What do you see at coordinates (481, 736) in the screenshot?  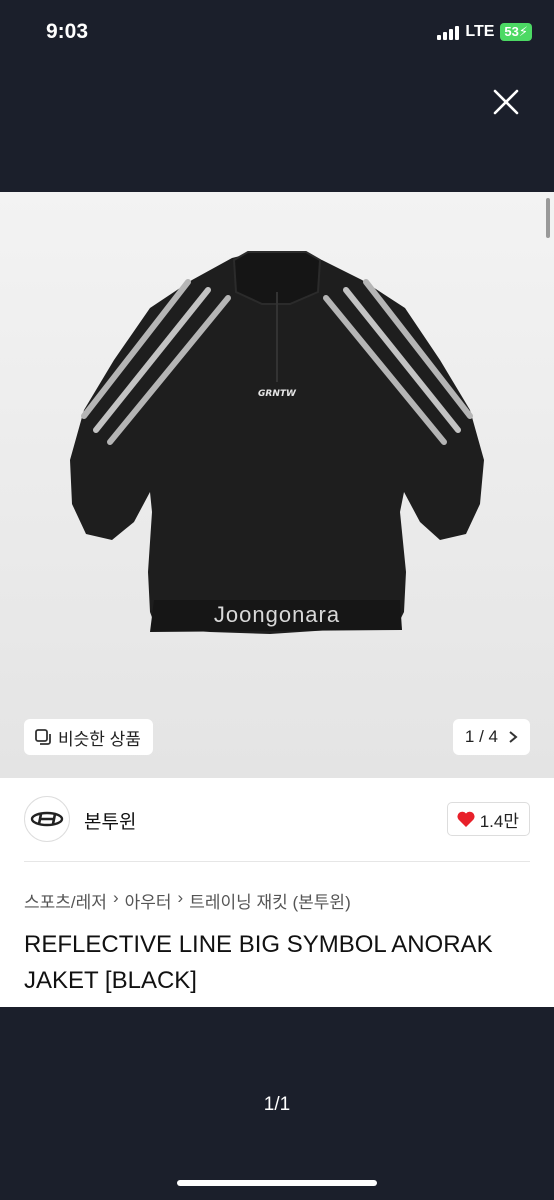 I see `image-counter: 1 / 4` at bounding box center [481, 736].